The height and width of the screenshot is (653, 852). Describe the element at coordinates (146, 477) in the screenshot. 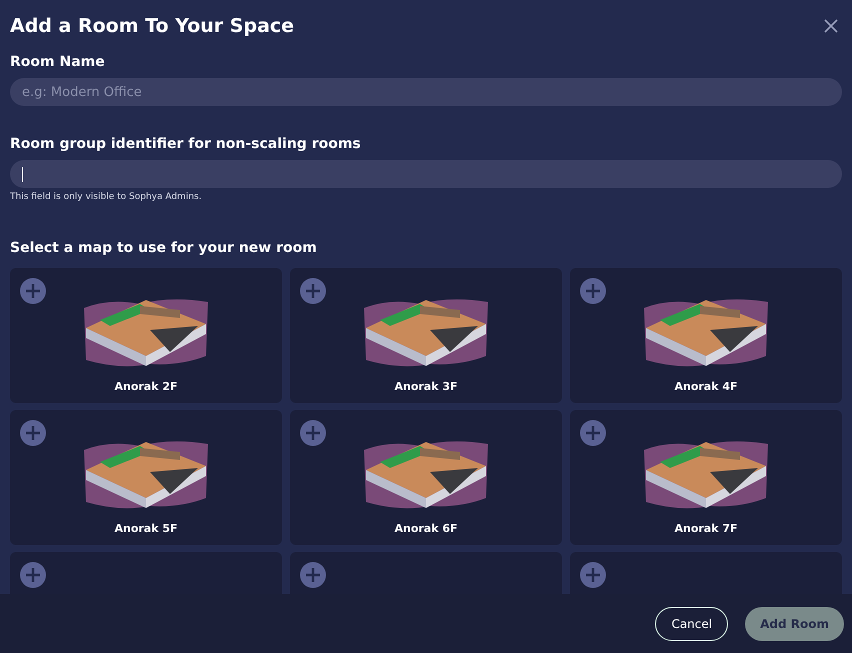

I see `map-card: Anorak 5F` at that location.